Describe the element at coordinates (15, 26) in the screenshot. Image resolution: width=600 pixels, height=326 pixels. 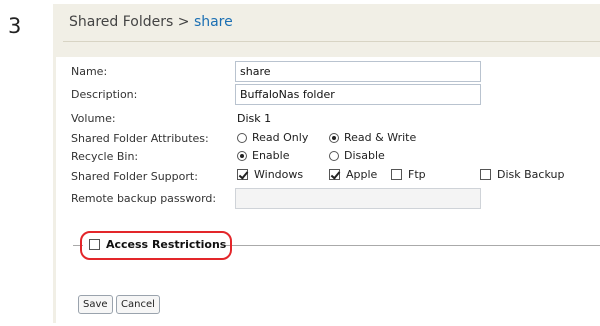
I see `step-number: 3` at that location.